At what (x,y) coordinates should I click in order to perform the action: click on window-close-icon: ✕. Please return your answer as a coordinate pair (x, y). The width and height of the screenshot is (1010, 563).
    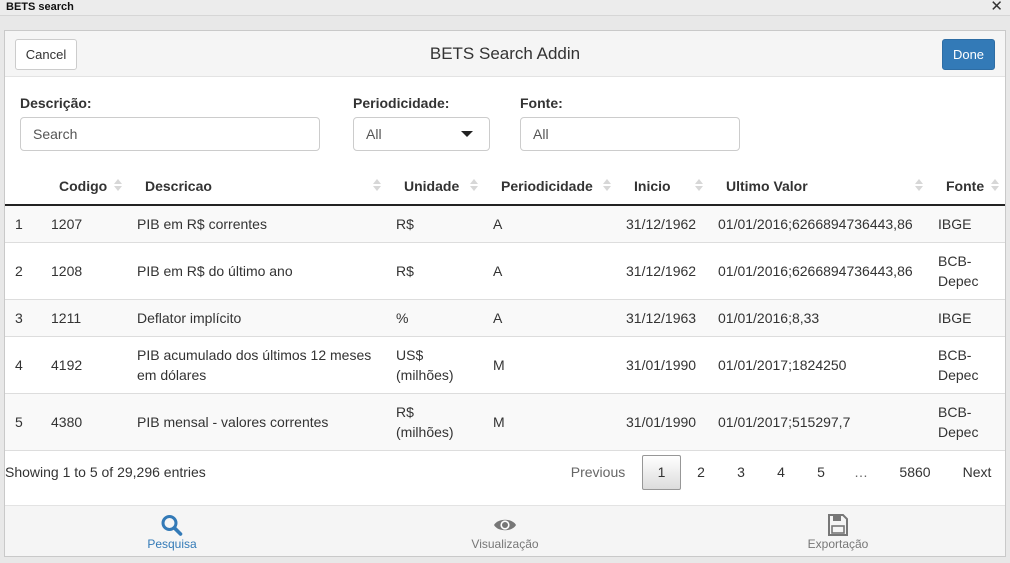
    Looking at the image, I should click on (996, 8).